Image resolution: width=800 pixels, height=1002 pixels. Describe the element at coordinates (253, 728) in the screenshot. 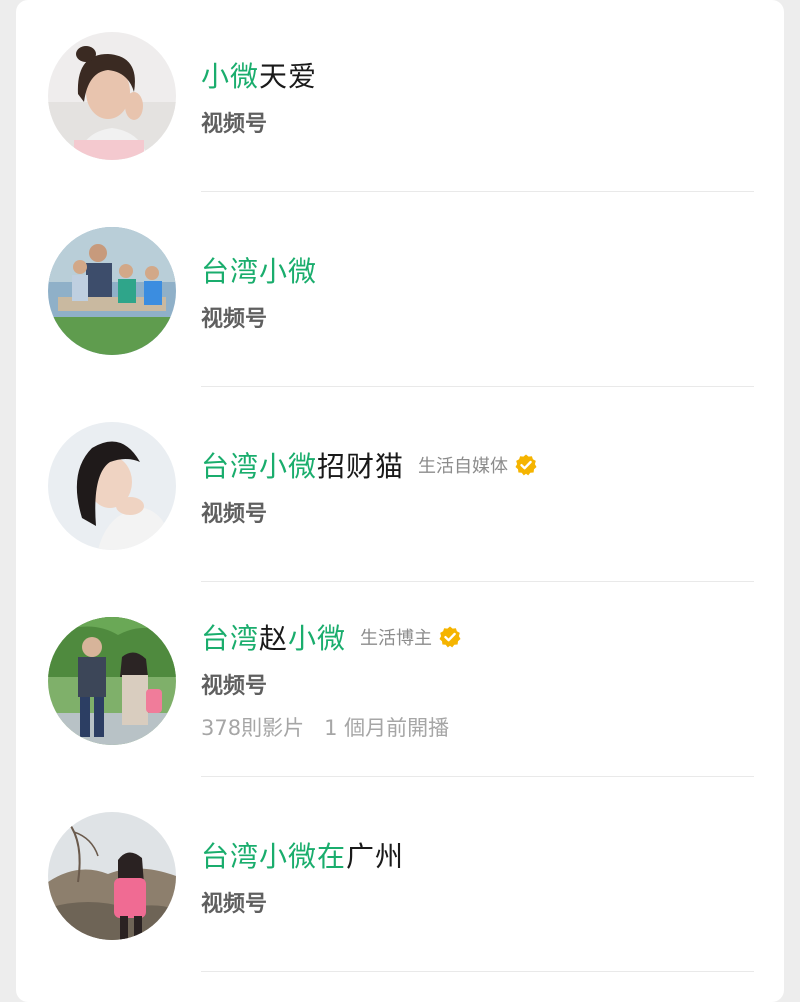

I see `video-count: 378則影片` at that location.